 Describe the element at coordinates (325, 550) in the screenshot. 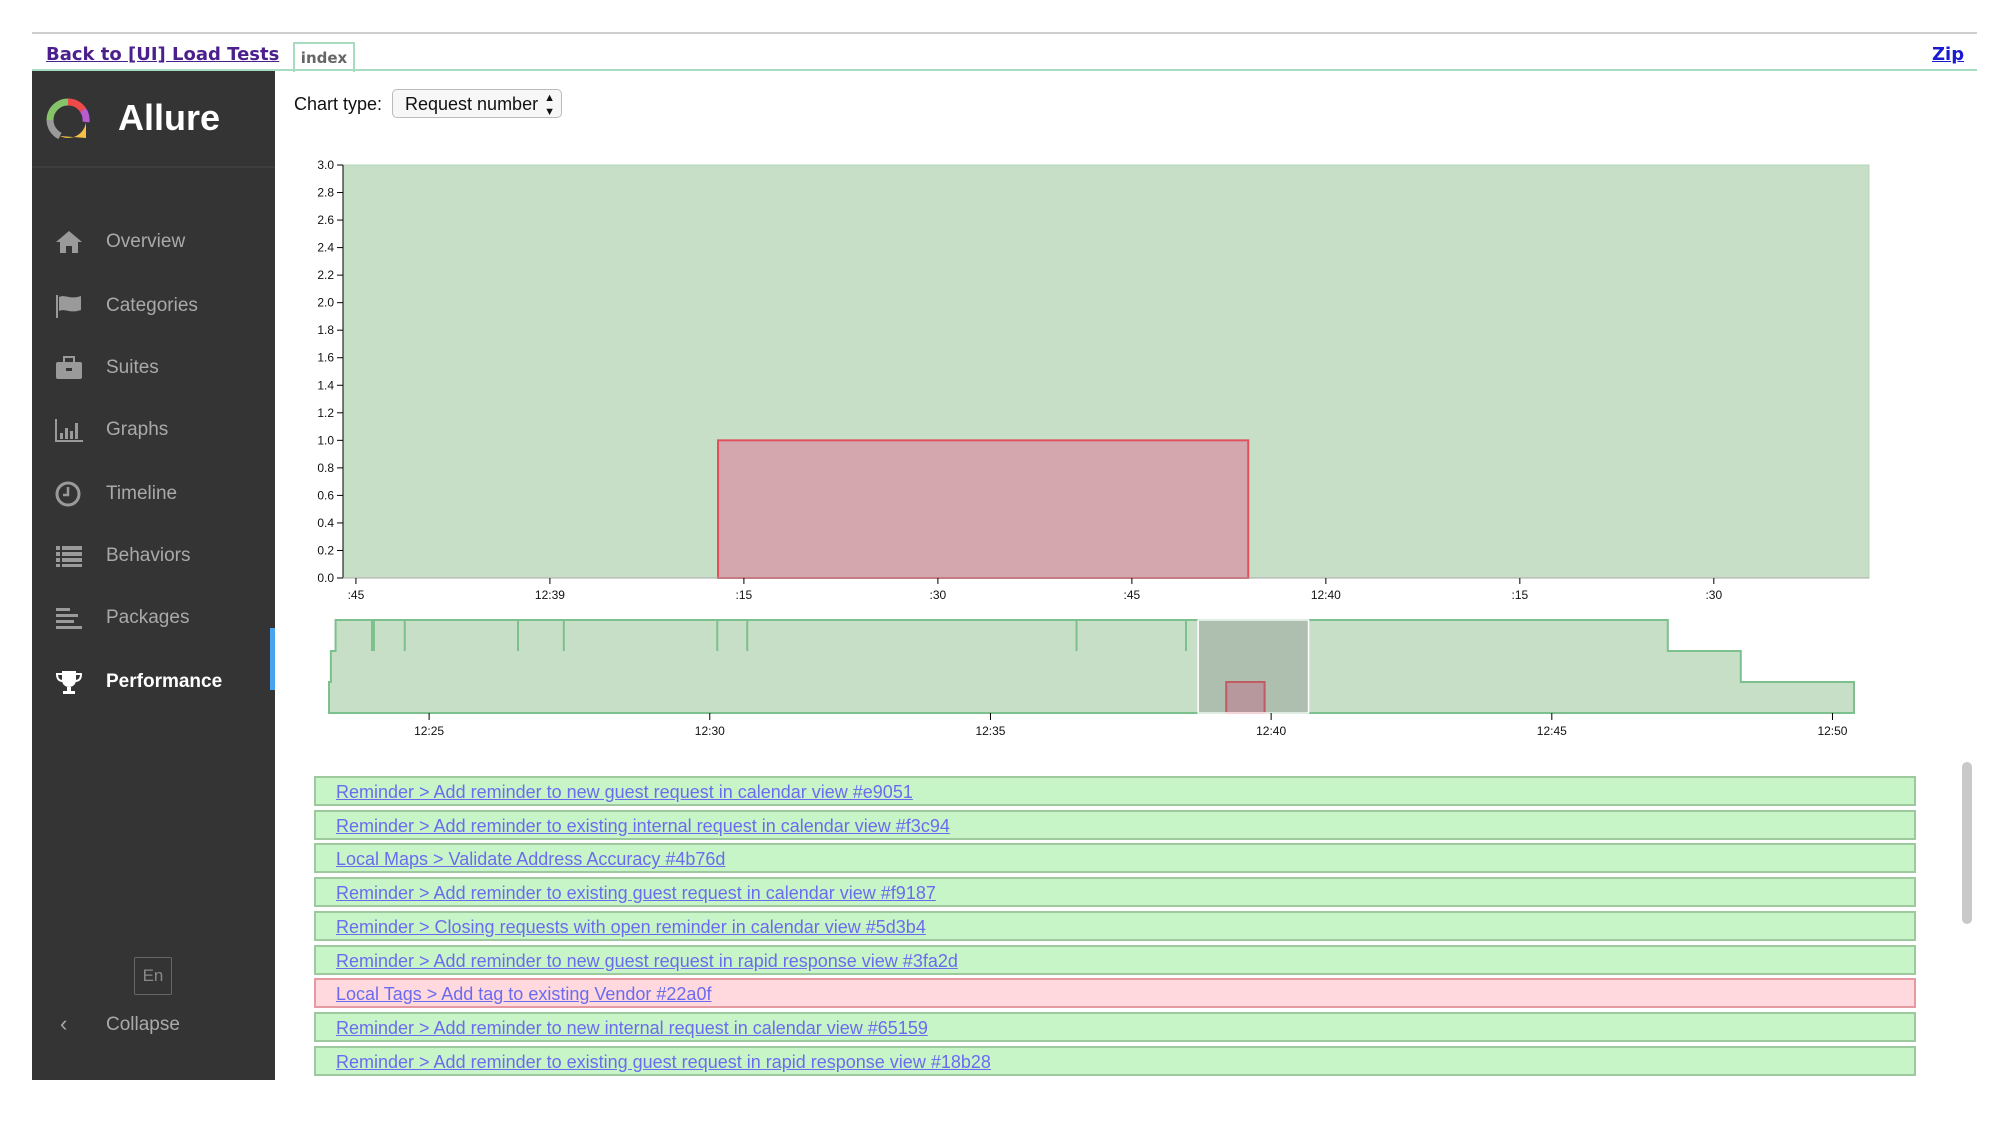

I see `y-tick-label: 0.2` at that location.